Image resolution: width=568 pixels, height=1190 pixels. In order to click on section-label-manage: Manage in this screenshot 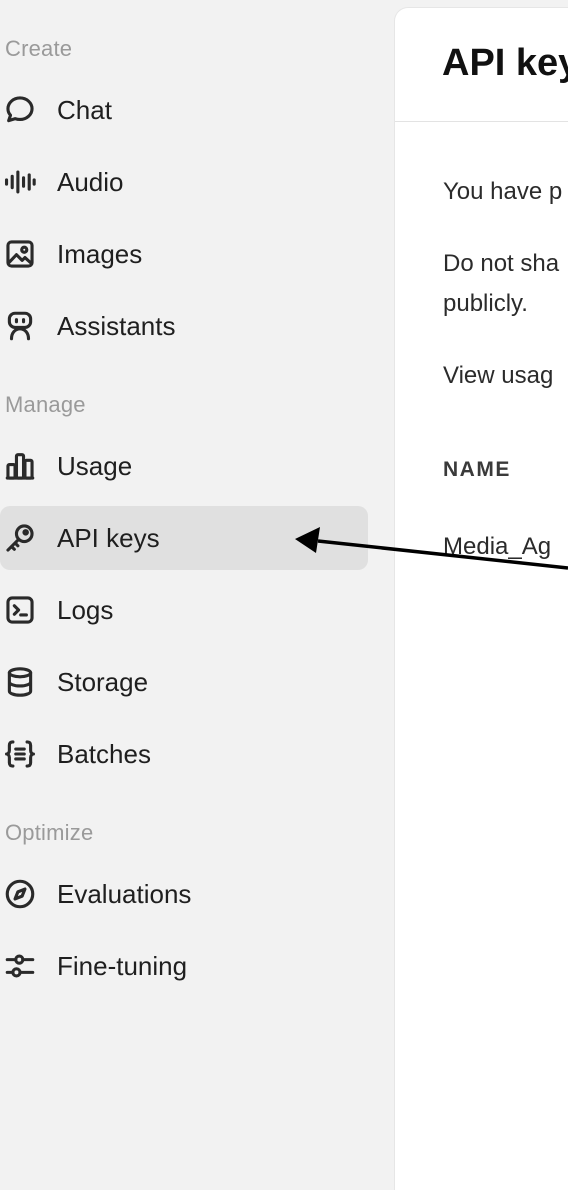, I will do `click(45, 404)`.